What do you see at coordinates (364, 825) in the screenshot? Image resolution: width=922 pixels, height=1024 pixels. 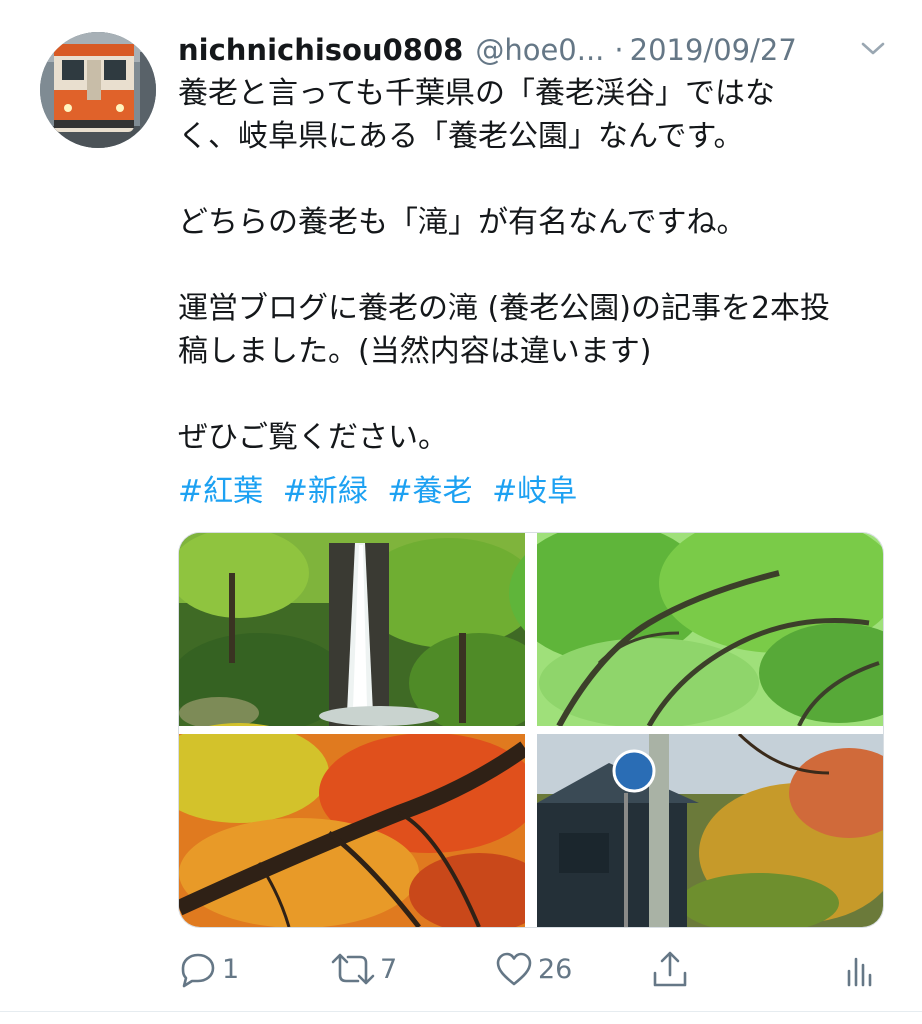 I see `photo-autumn-maple` at bounding box center [364, 825].